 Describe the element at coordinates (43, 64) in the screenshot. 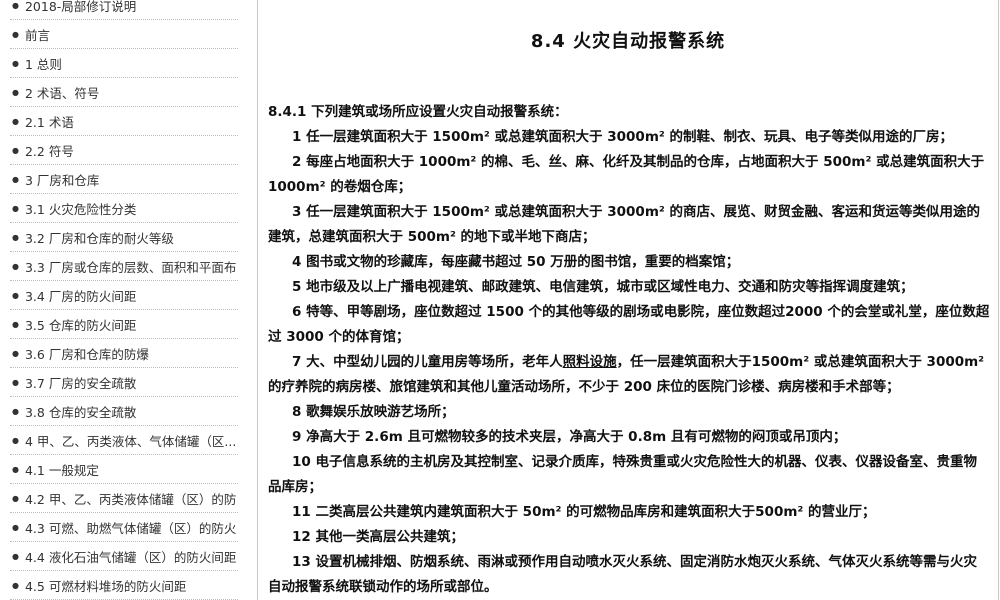

I see `toc-item-label: 1 总则` at that location.